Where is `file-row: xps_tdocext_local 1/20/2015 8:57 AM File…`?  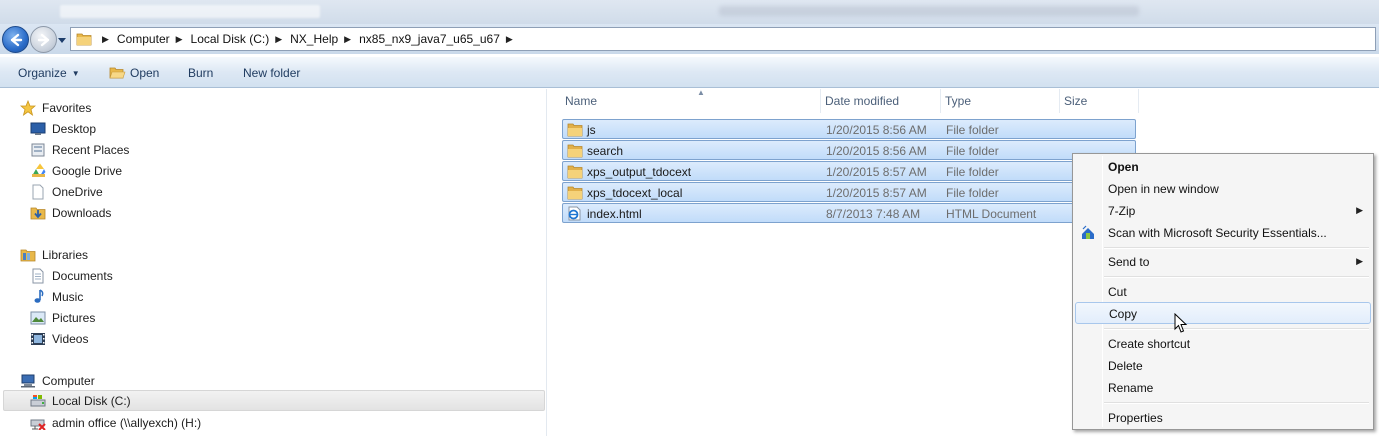
file-row: xps_tdocext_local 1/20/2015 8:57 AM File… is located at coordinates (849, 192).